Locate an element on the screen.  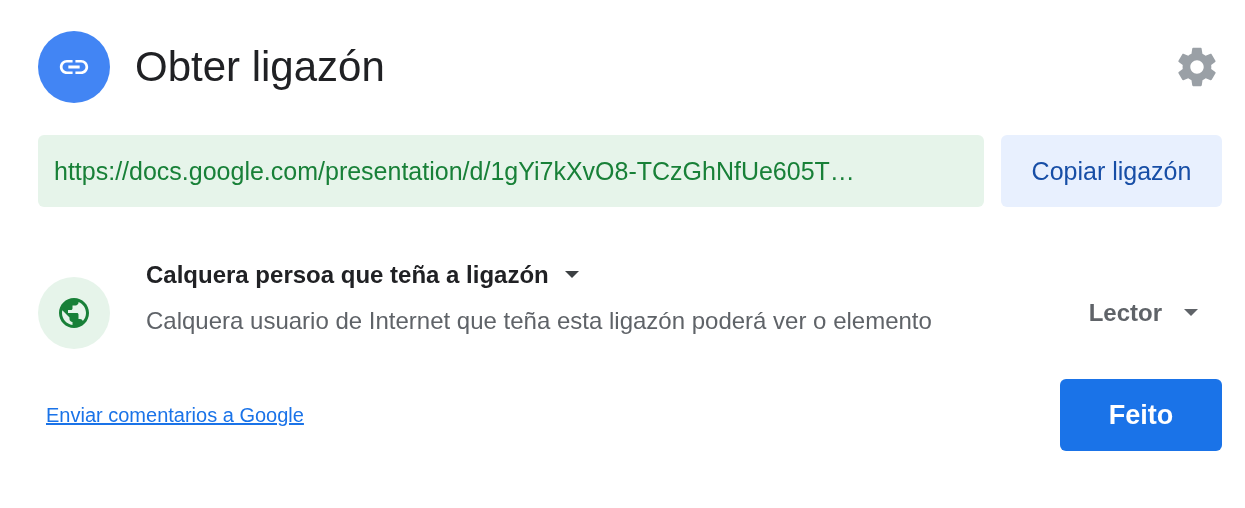
copy-link-button: Copiar ligazón is located at coordinates (1111, 171).